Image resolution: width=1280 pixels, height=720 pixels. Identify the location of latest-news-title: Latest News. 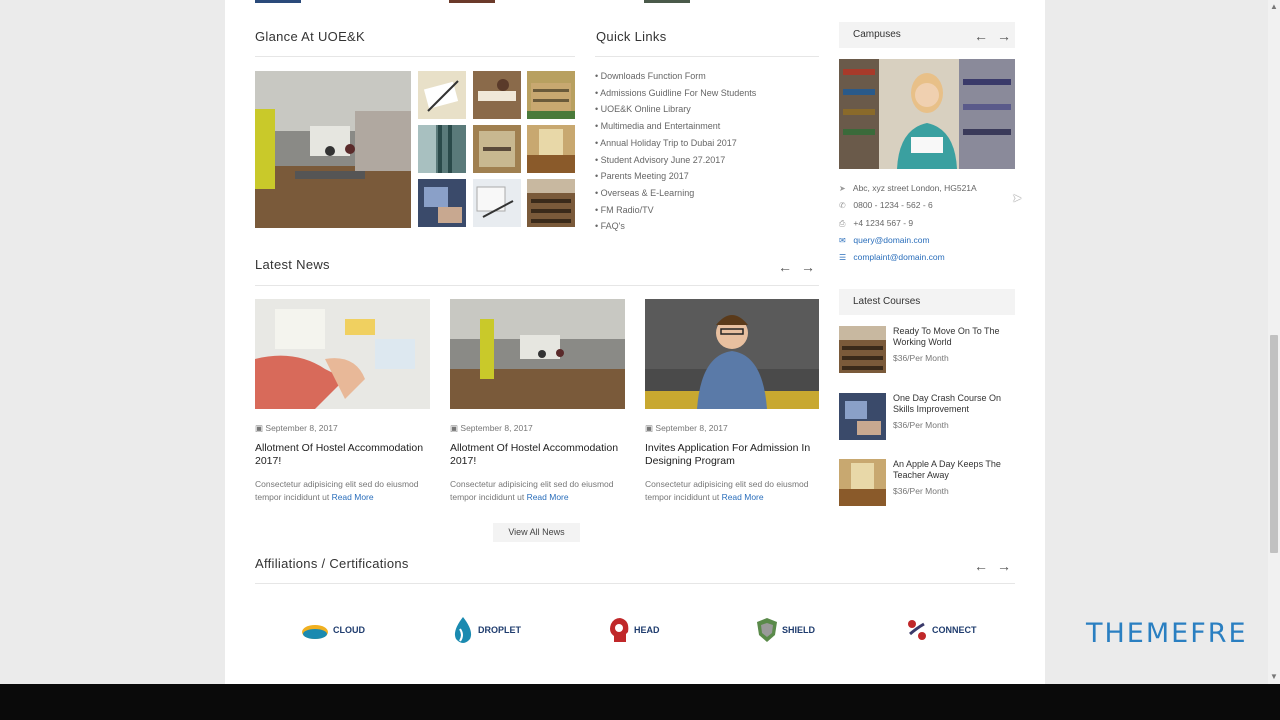
(292, 264).